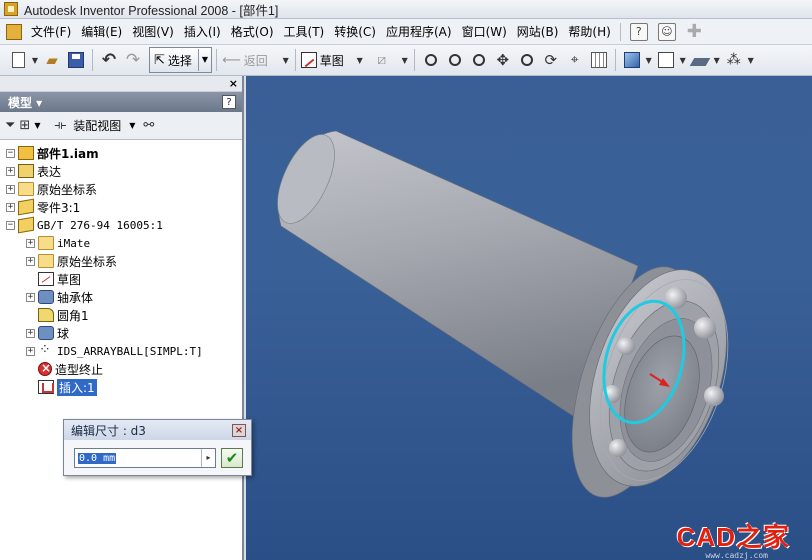  I want to click on browser-help-icon: ?, so click(229, 102).